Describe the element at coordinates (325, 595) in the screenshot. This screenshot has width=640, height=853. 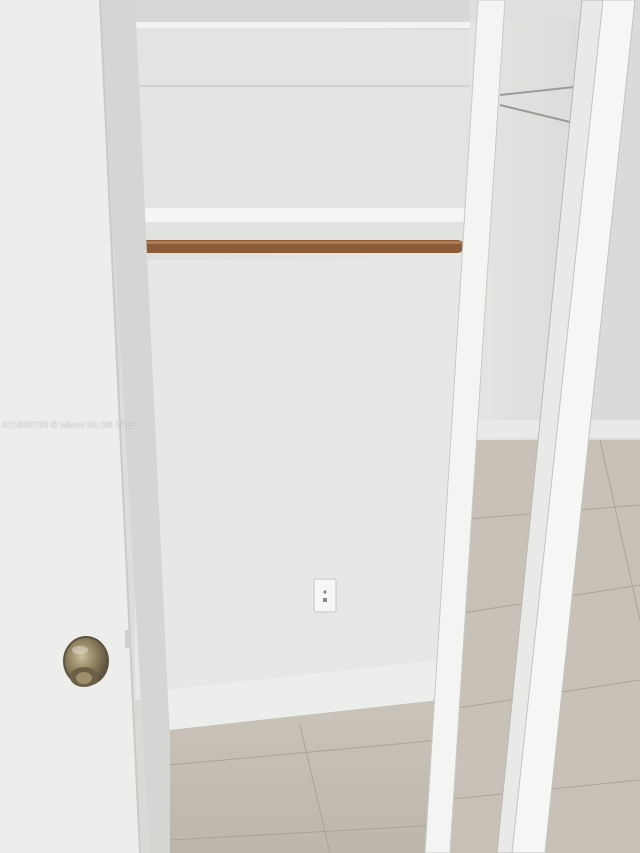
I see `wall-outlet` at that location.